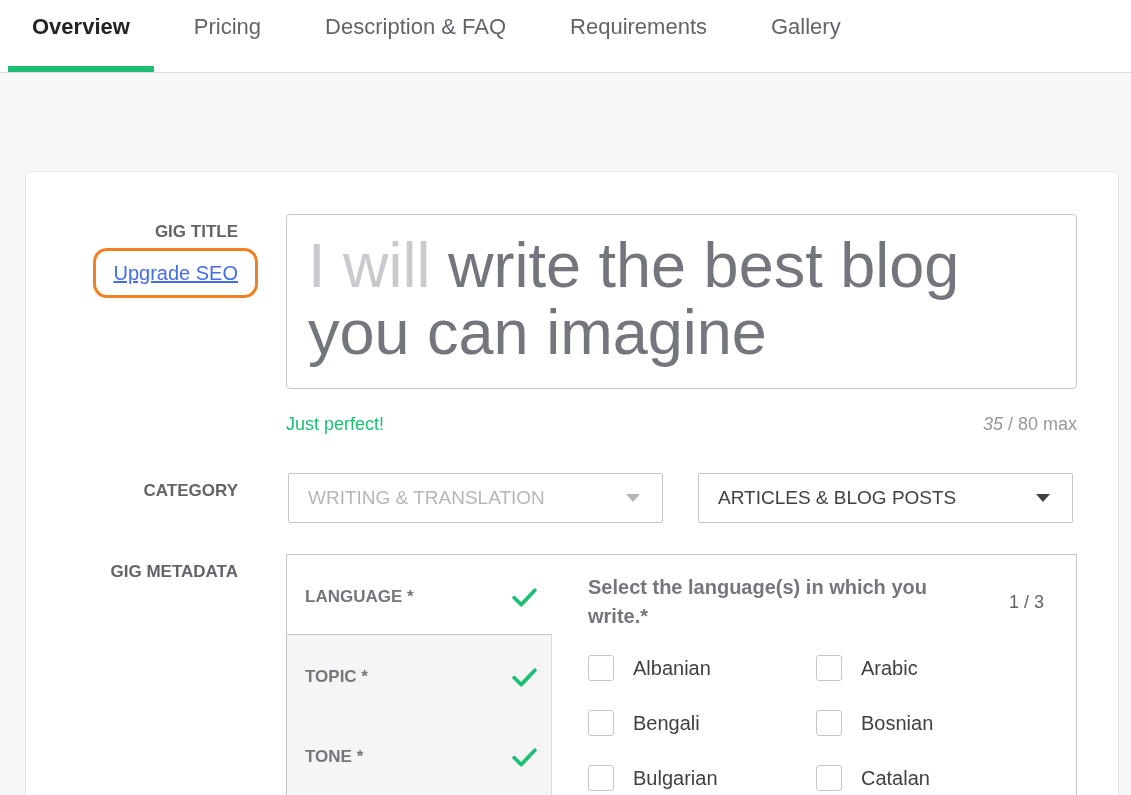 The width and height of the screenshot is (1131, 795). Describe the element at coordinates (889, 668) in the screenshot. I see `option-label: Arabic` at that location.